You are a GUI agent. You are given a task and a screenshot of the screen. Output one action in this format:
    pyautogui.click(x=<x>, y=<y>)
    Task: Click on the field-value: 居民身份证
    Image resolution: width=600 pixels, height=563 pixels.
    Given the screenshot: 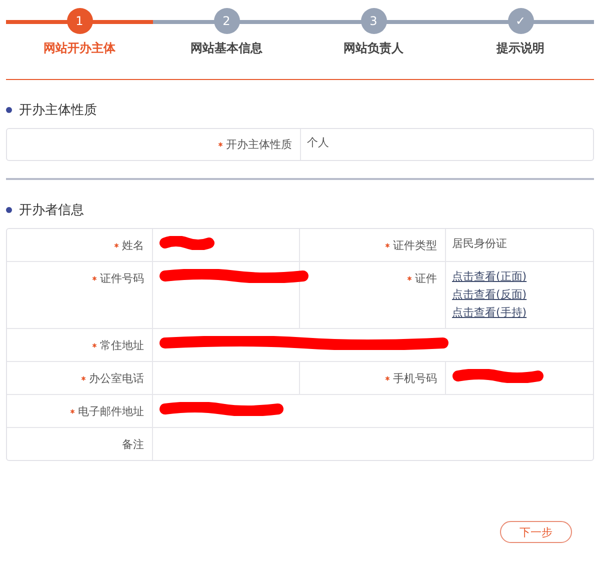 What is the action you would take?
    pyautogui.click(x=480, y=243)
    